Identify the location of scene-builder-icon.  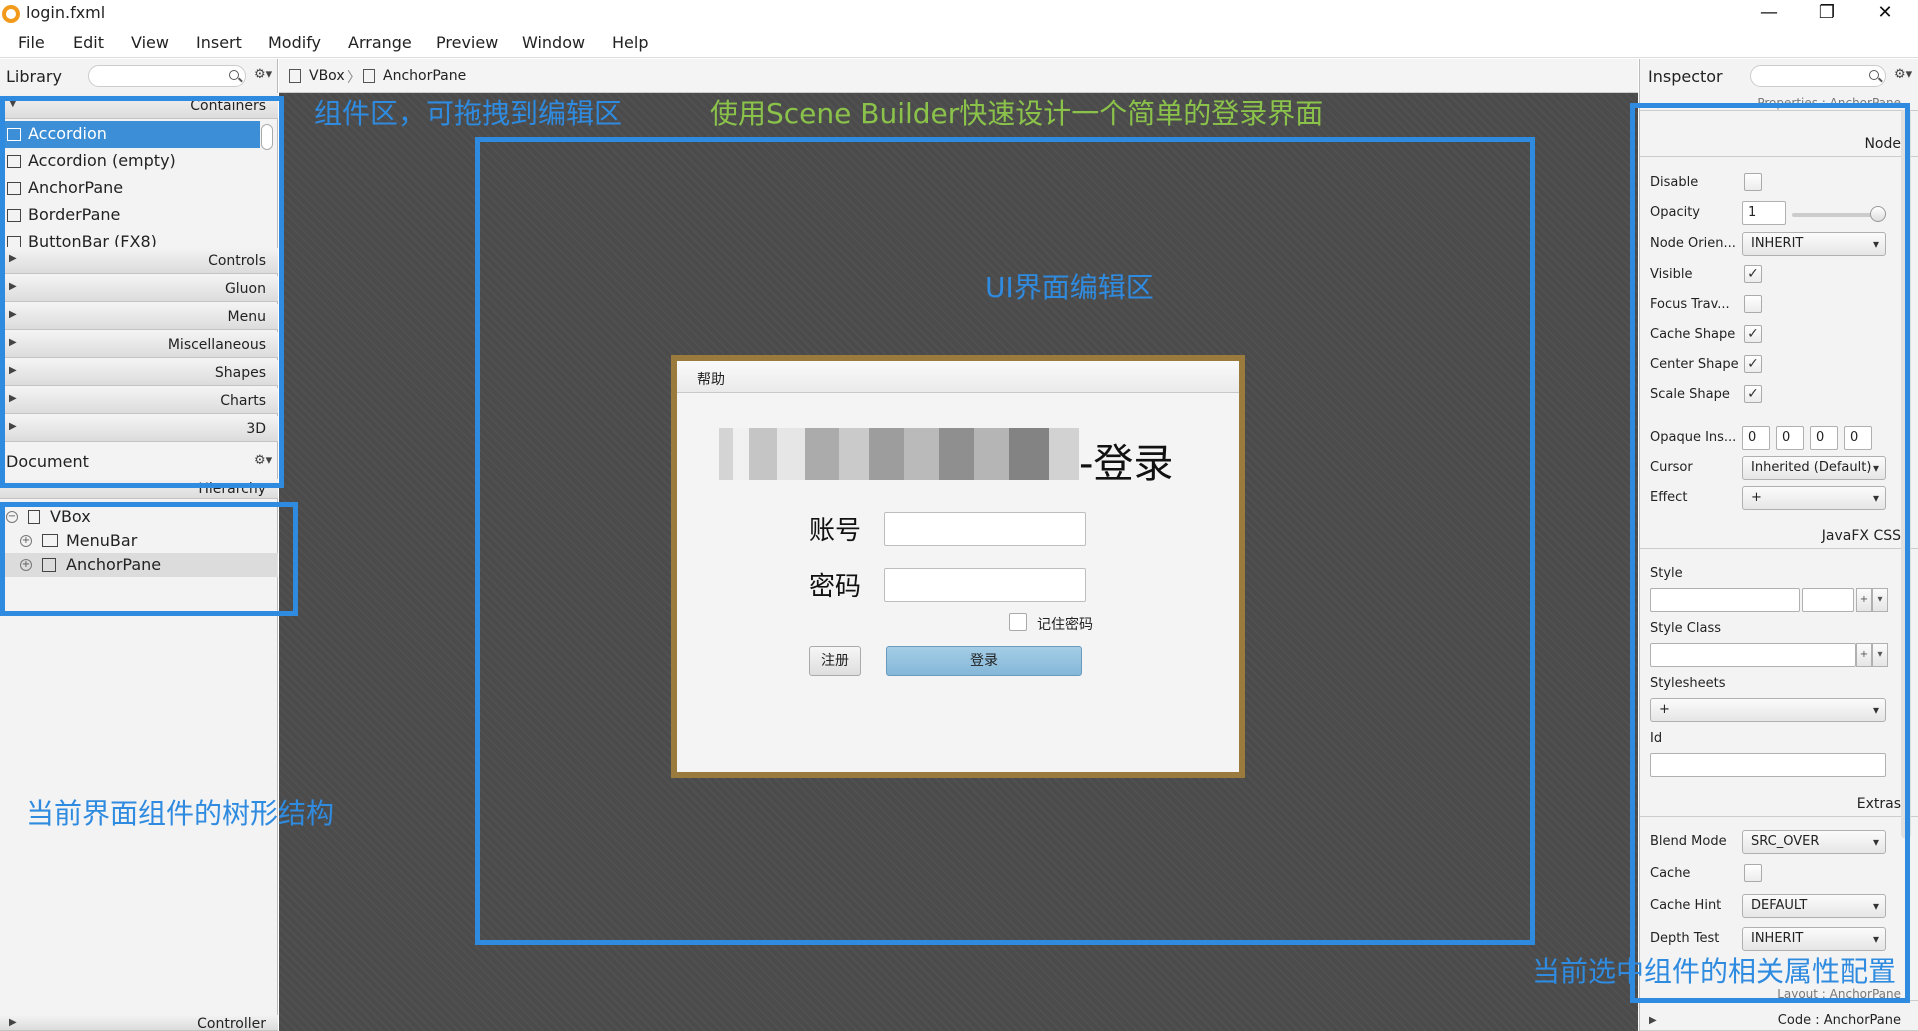
(11, 14).